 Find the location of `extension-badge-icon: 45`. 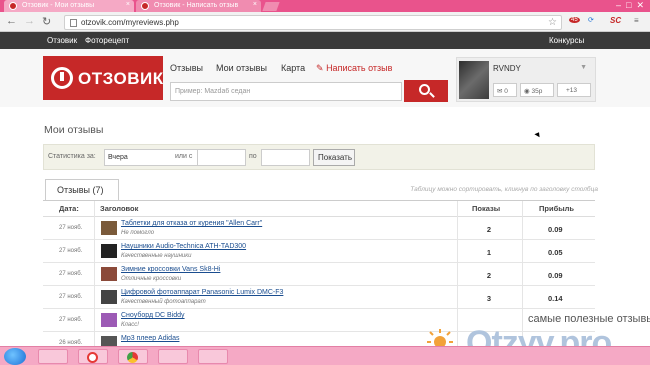

extension-badge-icon: 45 is located at coordinates (574, 20).